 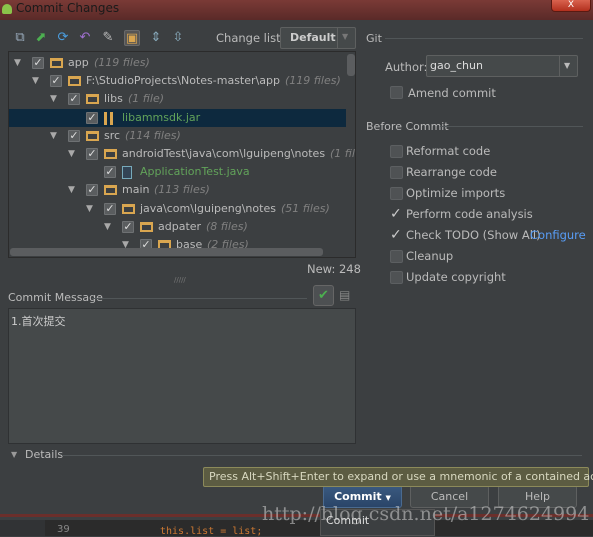 What do you see at coordinates (156, 38) in the screenshot?
I see `expand-all-icon: ⇕` at bounding box center [156, 38].